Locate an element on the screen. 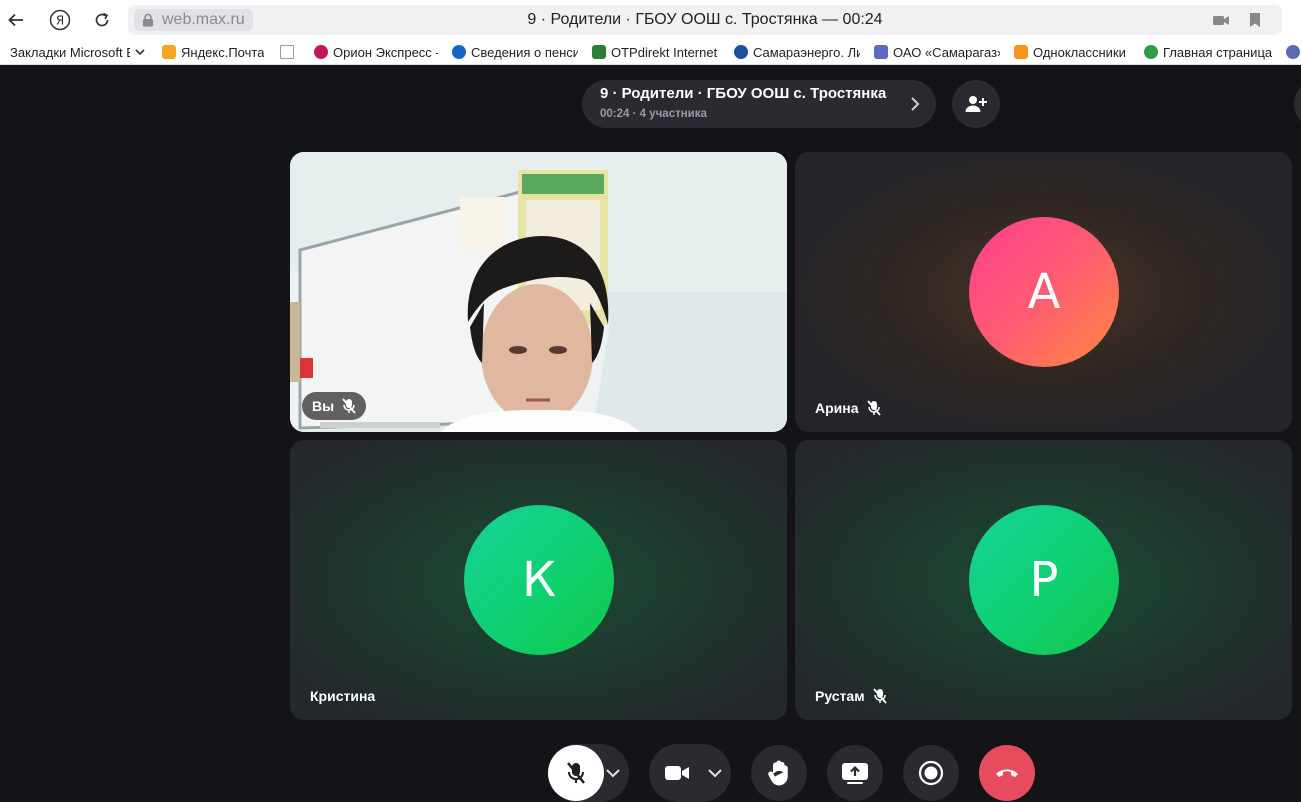 The width and height of the screenshot is (1301, 802). bookmark-page is located at coordinates (290, 52).